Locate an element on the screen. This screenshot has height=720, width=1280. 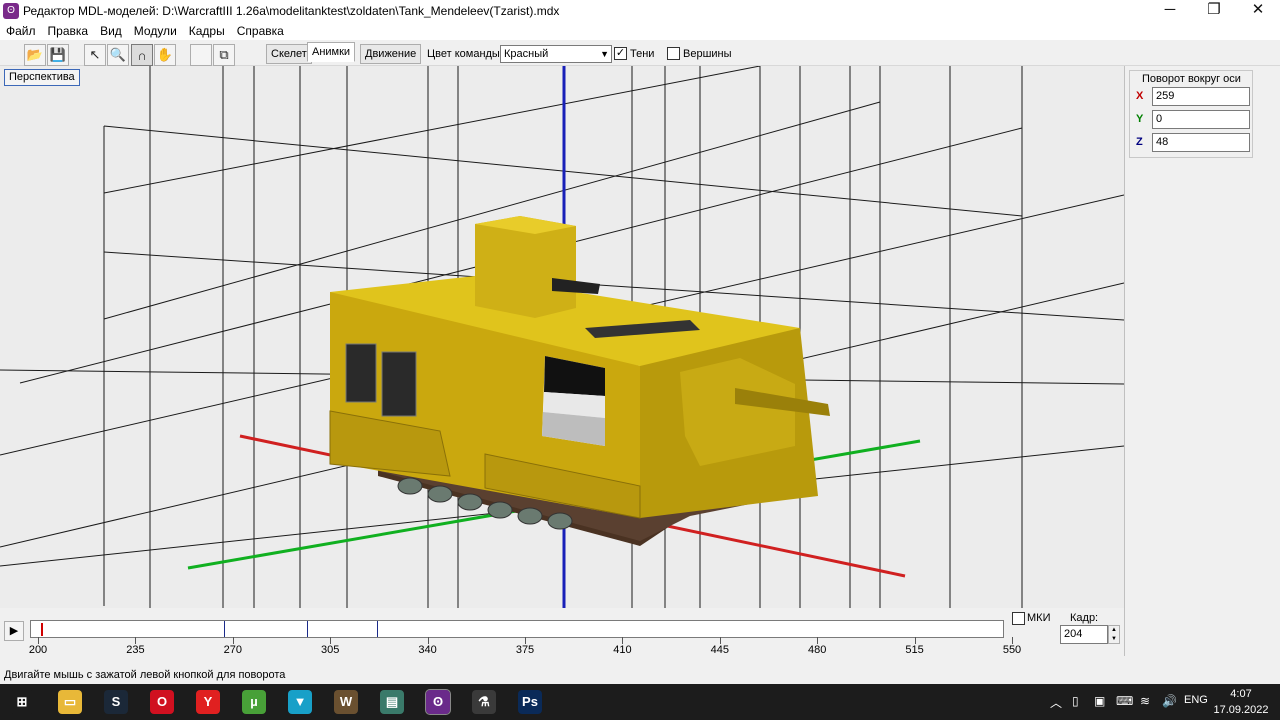
menu-edit: Правка is located at coordinates (68, 31).